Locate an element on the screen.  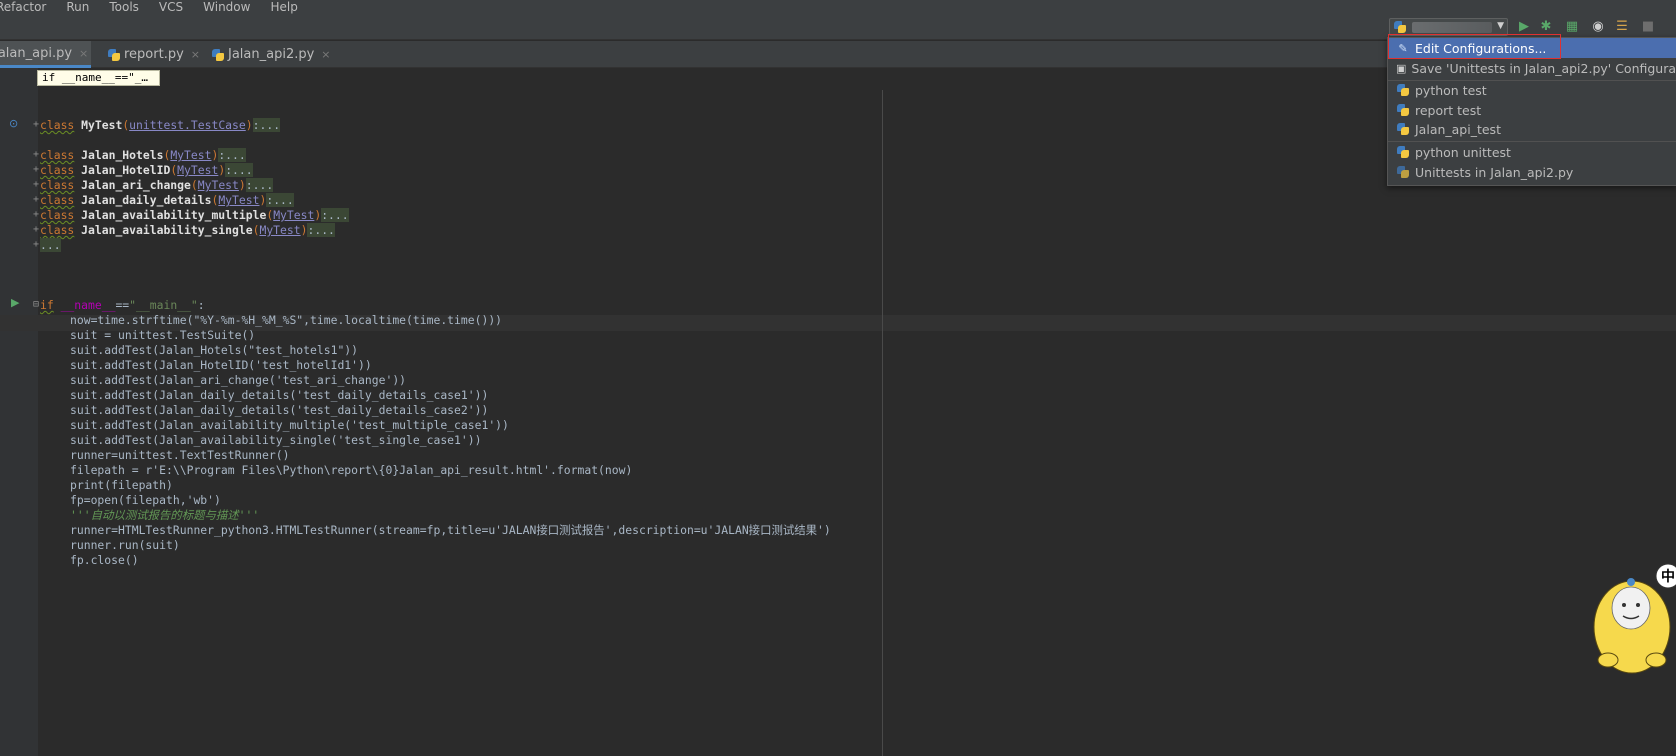
tab-report: report.py × is located at coordinates (153, 54).